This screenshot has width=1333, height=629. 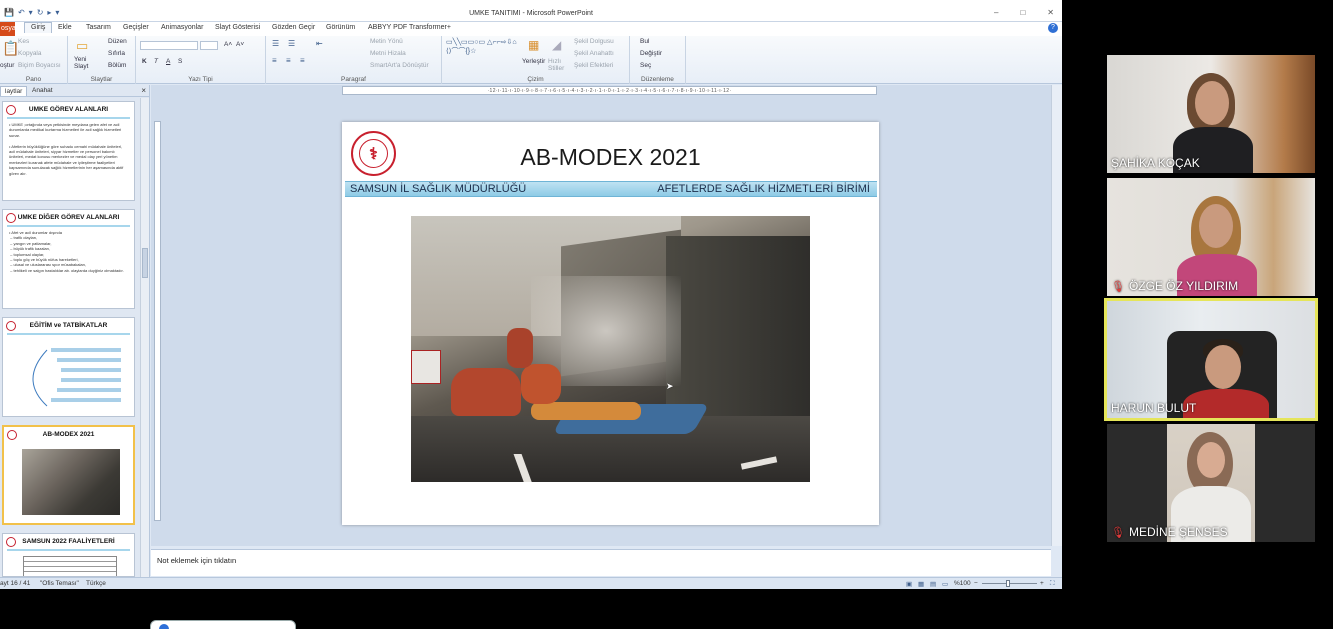 What do you see at coordinates (82, 46) in the screenshot?
I see `new-slide-icon: ▭` at bounding box center [82, 46].